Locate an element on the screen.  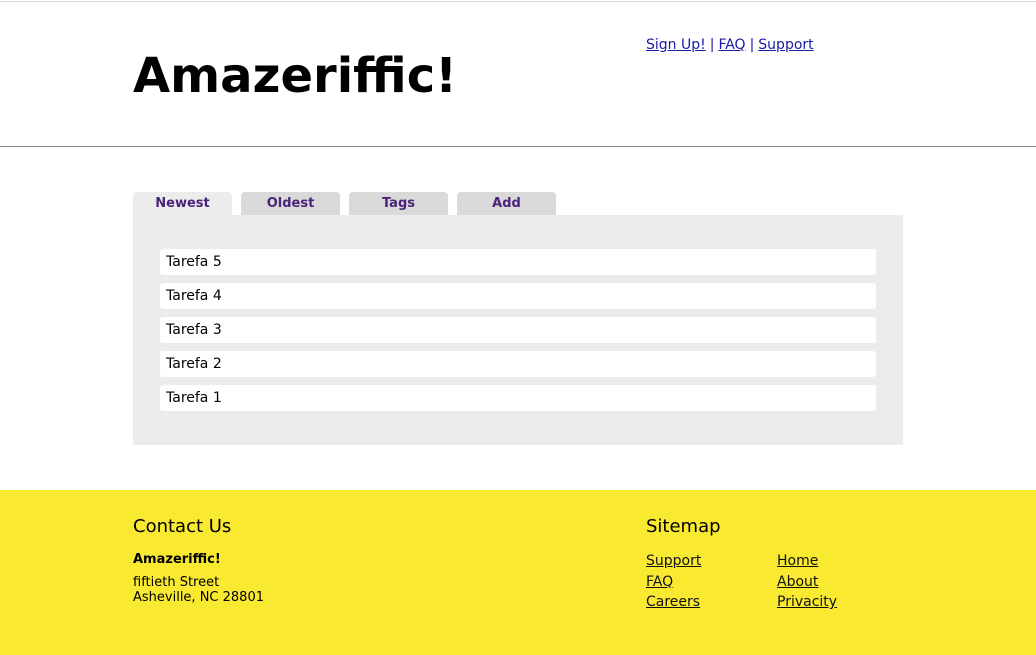
list-item: Tarefa 3 is located at coordinates (518, 330).